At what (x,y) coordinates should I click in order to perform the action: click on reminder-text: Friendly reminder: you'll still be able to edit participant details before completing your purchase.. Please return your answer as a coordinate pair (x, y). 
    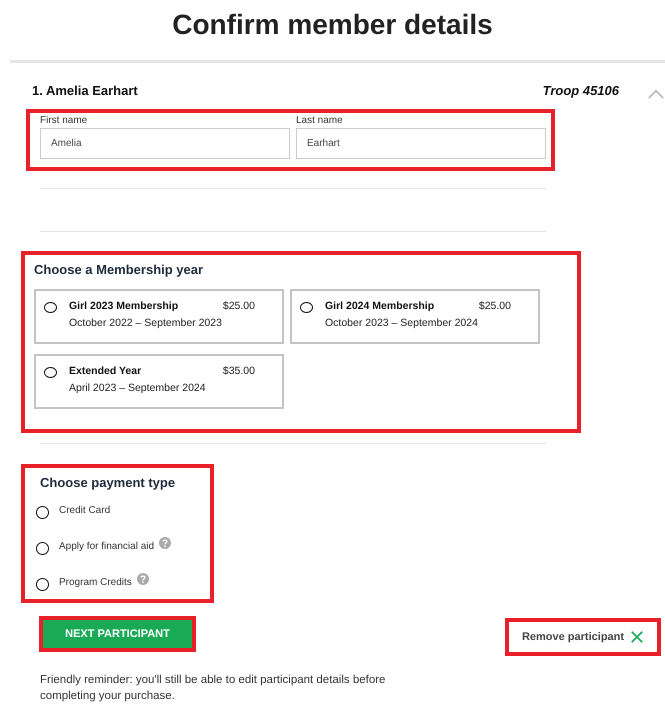
    Looking at the image, I should click on (213, 688).